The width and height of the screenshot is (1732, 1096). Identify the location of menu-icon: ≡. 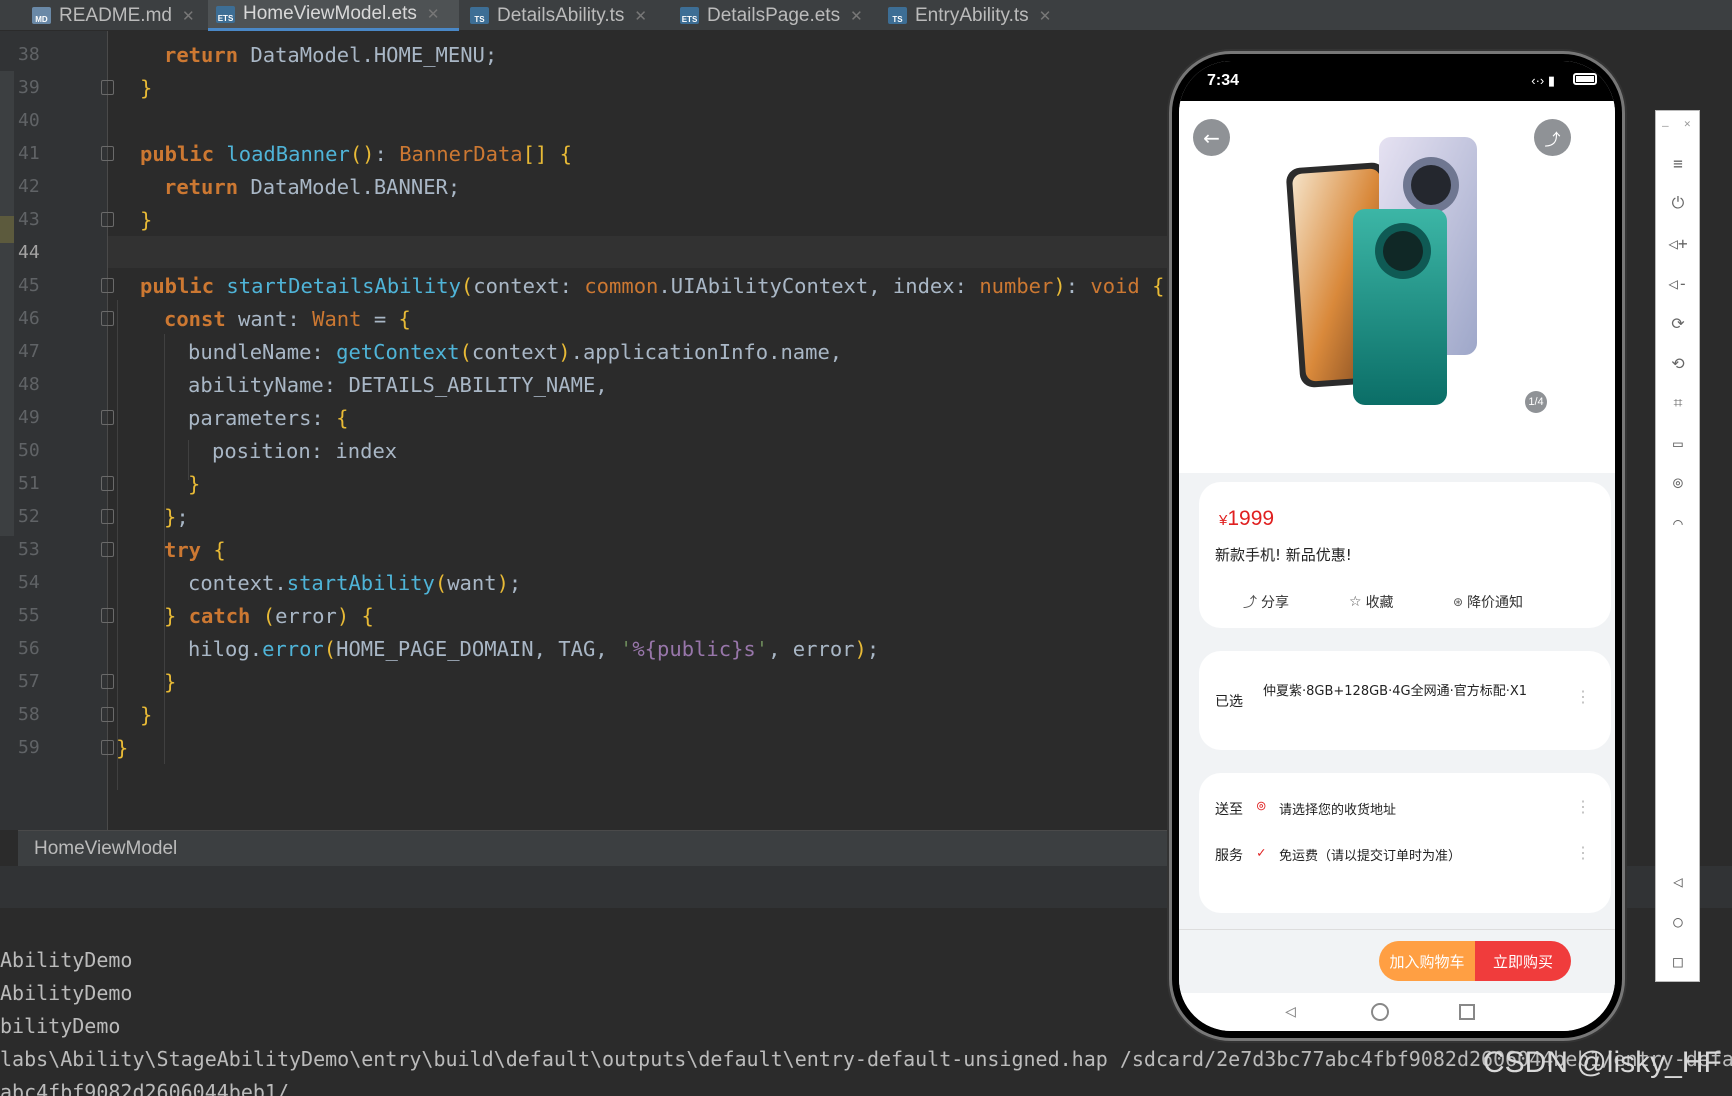
(1678, 163).